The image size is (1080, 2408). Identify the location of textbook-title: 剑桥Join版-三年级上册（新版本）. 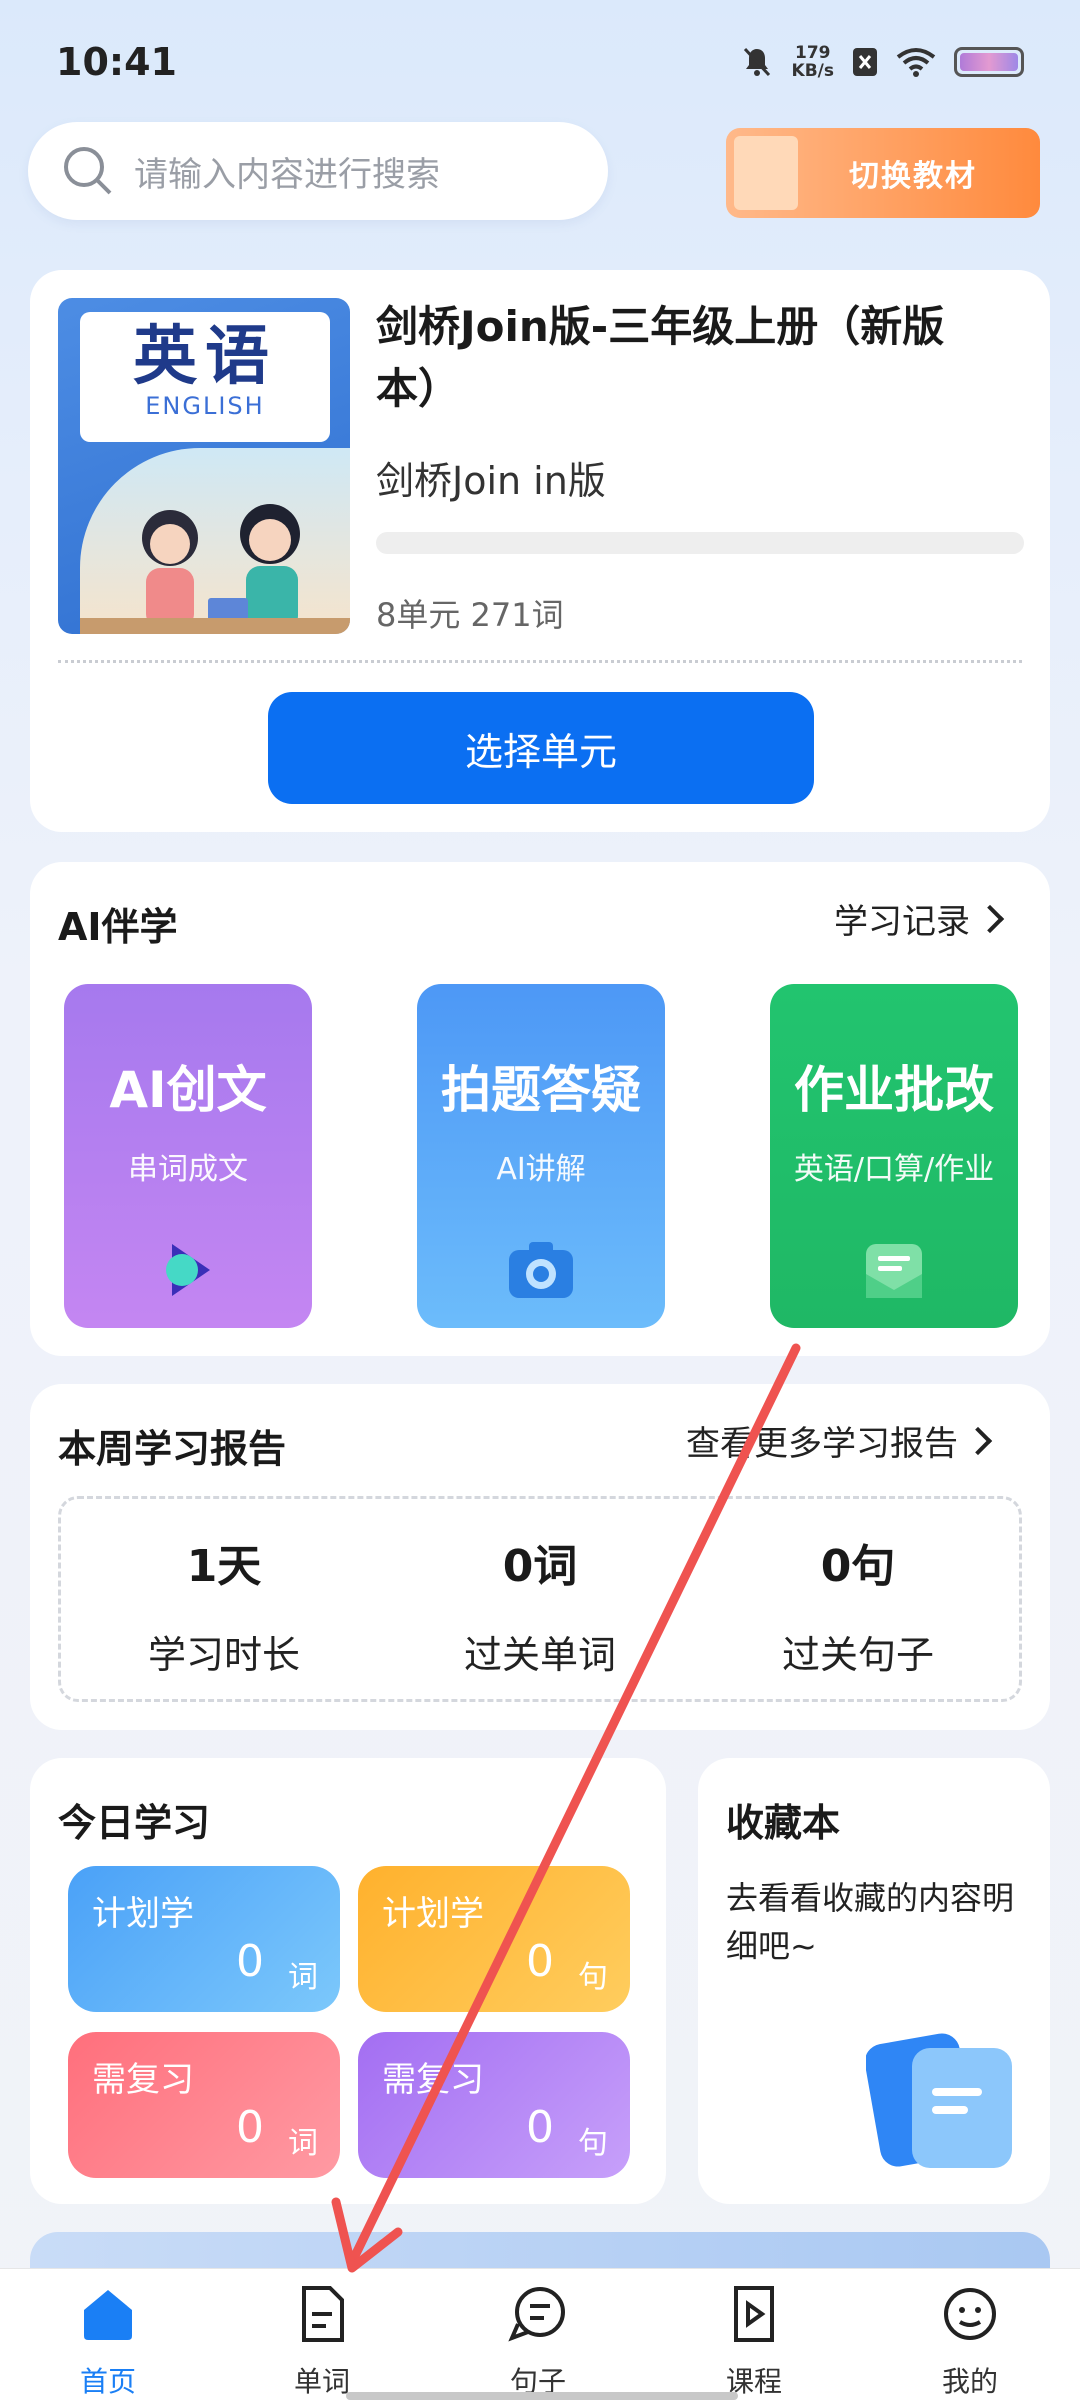
(660, 357).